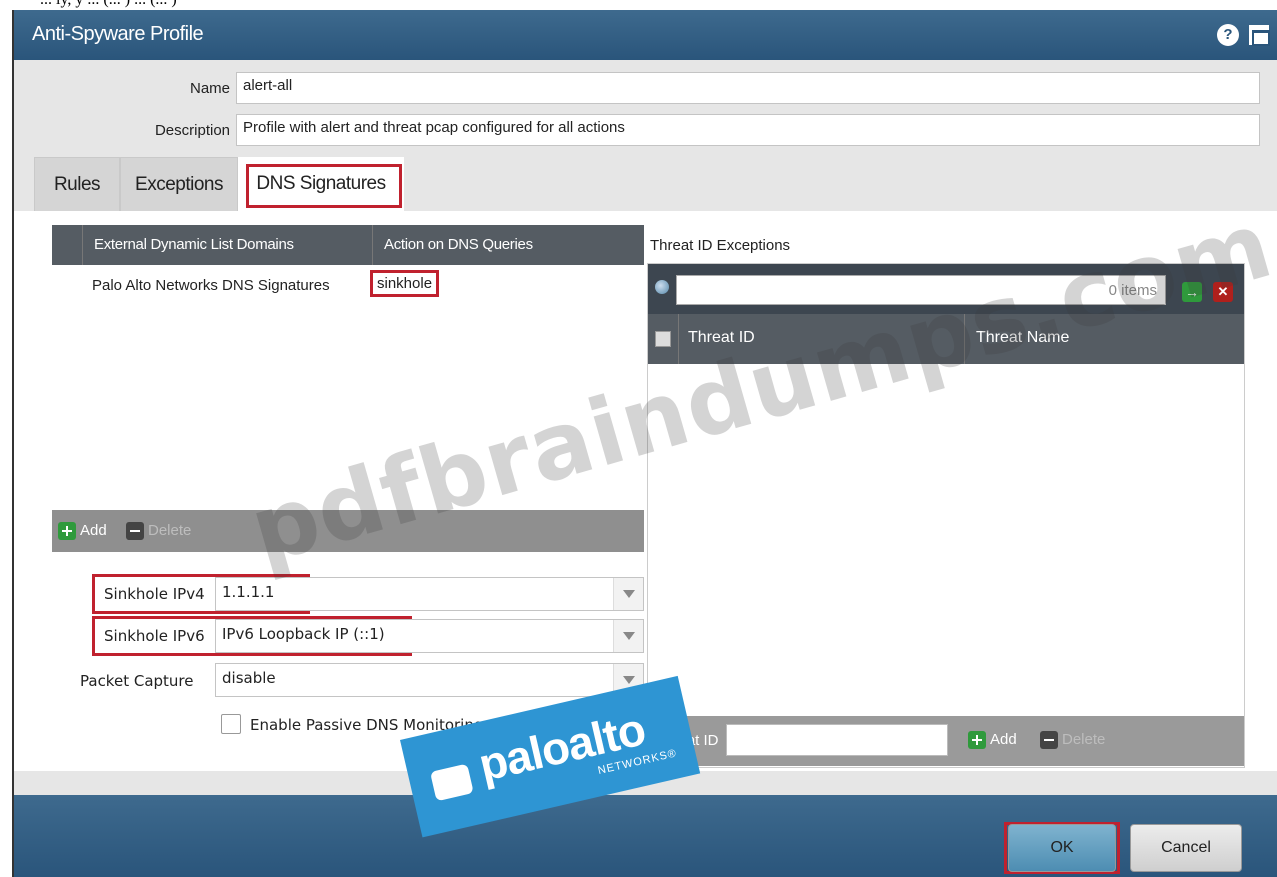 The width and height of the screenshot is (1277, 877). I want to click on column-header-threat-id: Threat ID, so click(721, 338).